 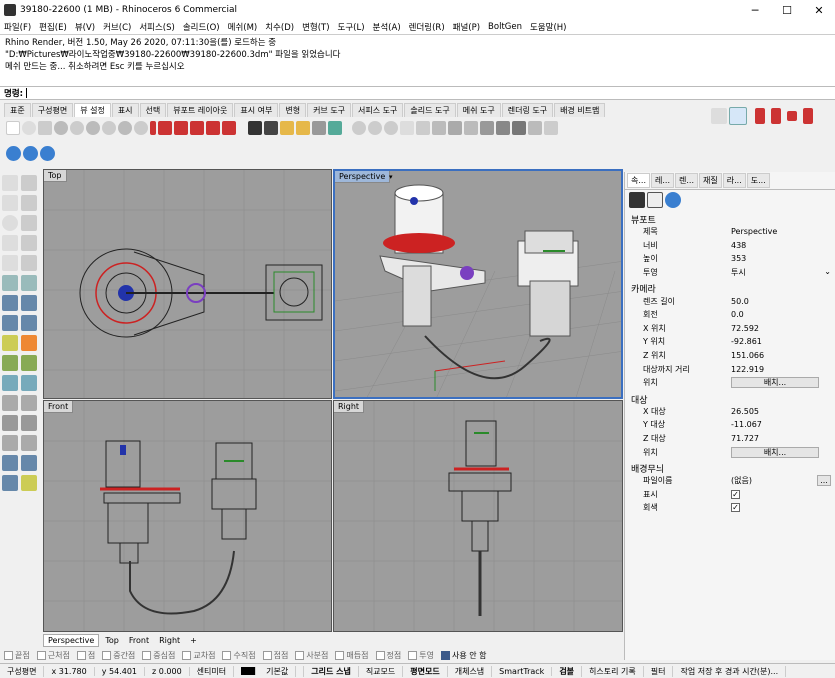 I want to click on command-input, so click(x=27, y=93).